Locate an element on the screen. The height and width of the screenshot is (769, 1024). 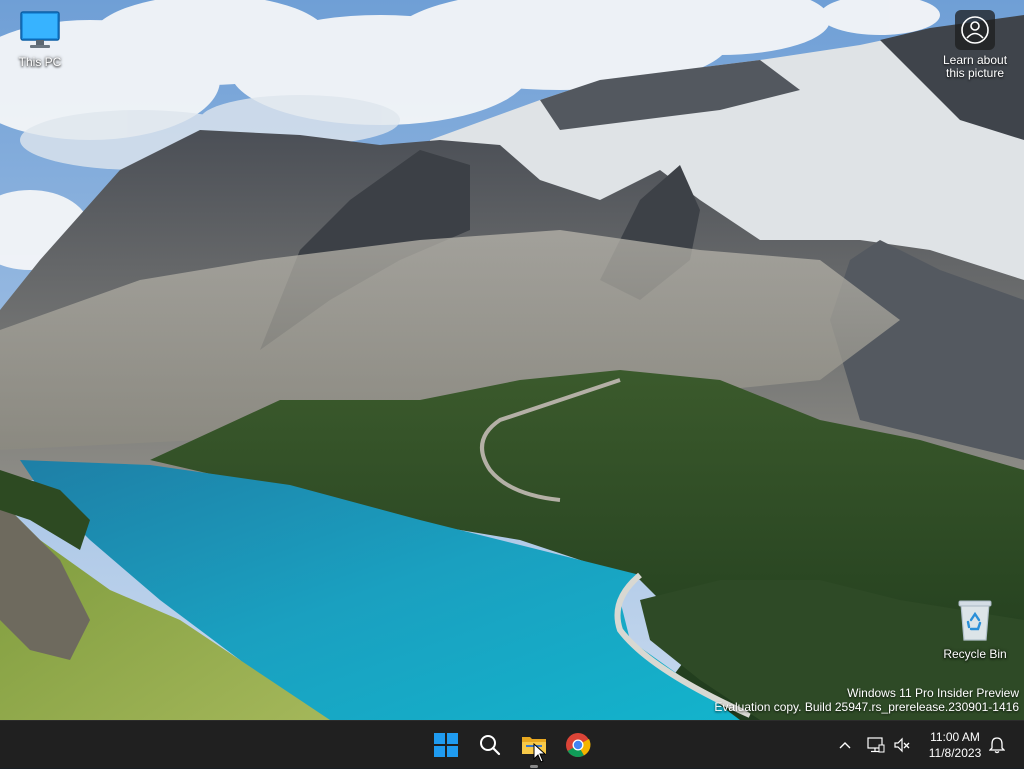
show-hidden-icons-button is located at coordinates (845, 745).